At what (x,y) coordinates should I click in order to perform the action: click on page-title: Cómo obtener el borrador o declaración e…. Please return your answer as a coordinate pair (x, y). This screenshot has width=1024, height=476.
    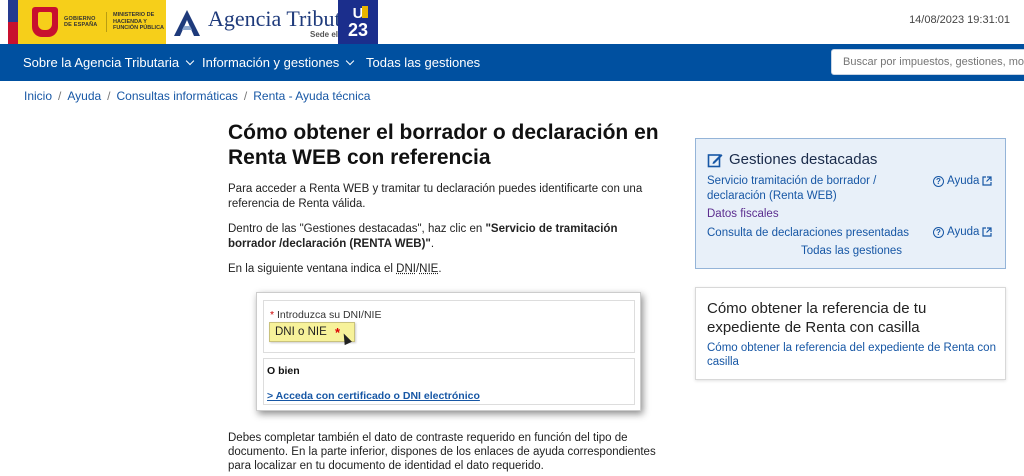
    Looking at the image, I should click on (443, 145).